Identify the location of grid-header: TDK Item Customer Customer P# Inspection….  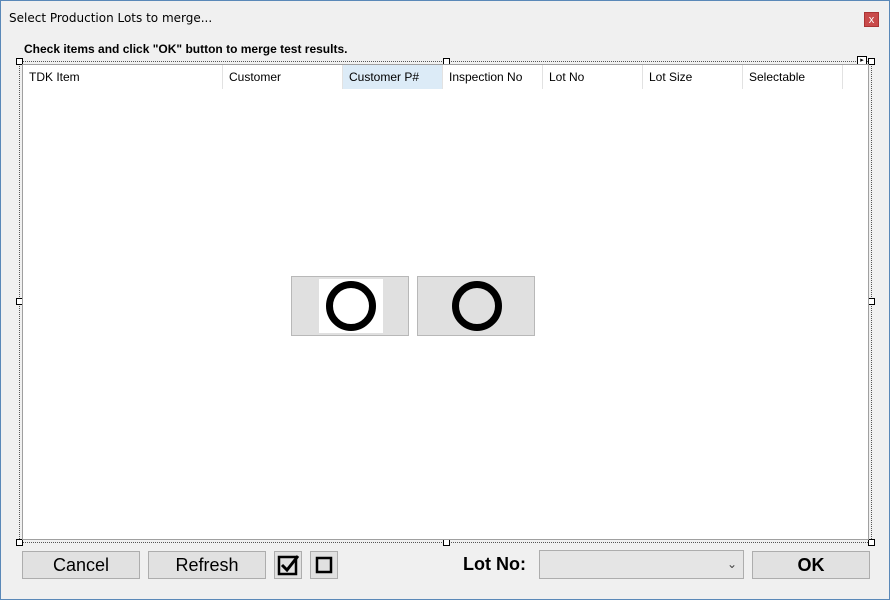
(445, 77).